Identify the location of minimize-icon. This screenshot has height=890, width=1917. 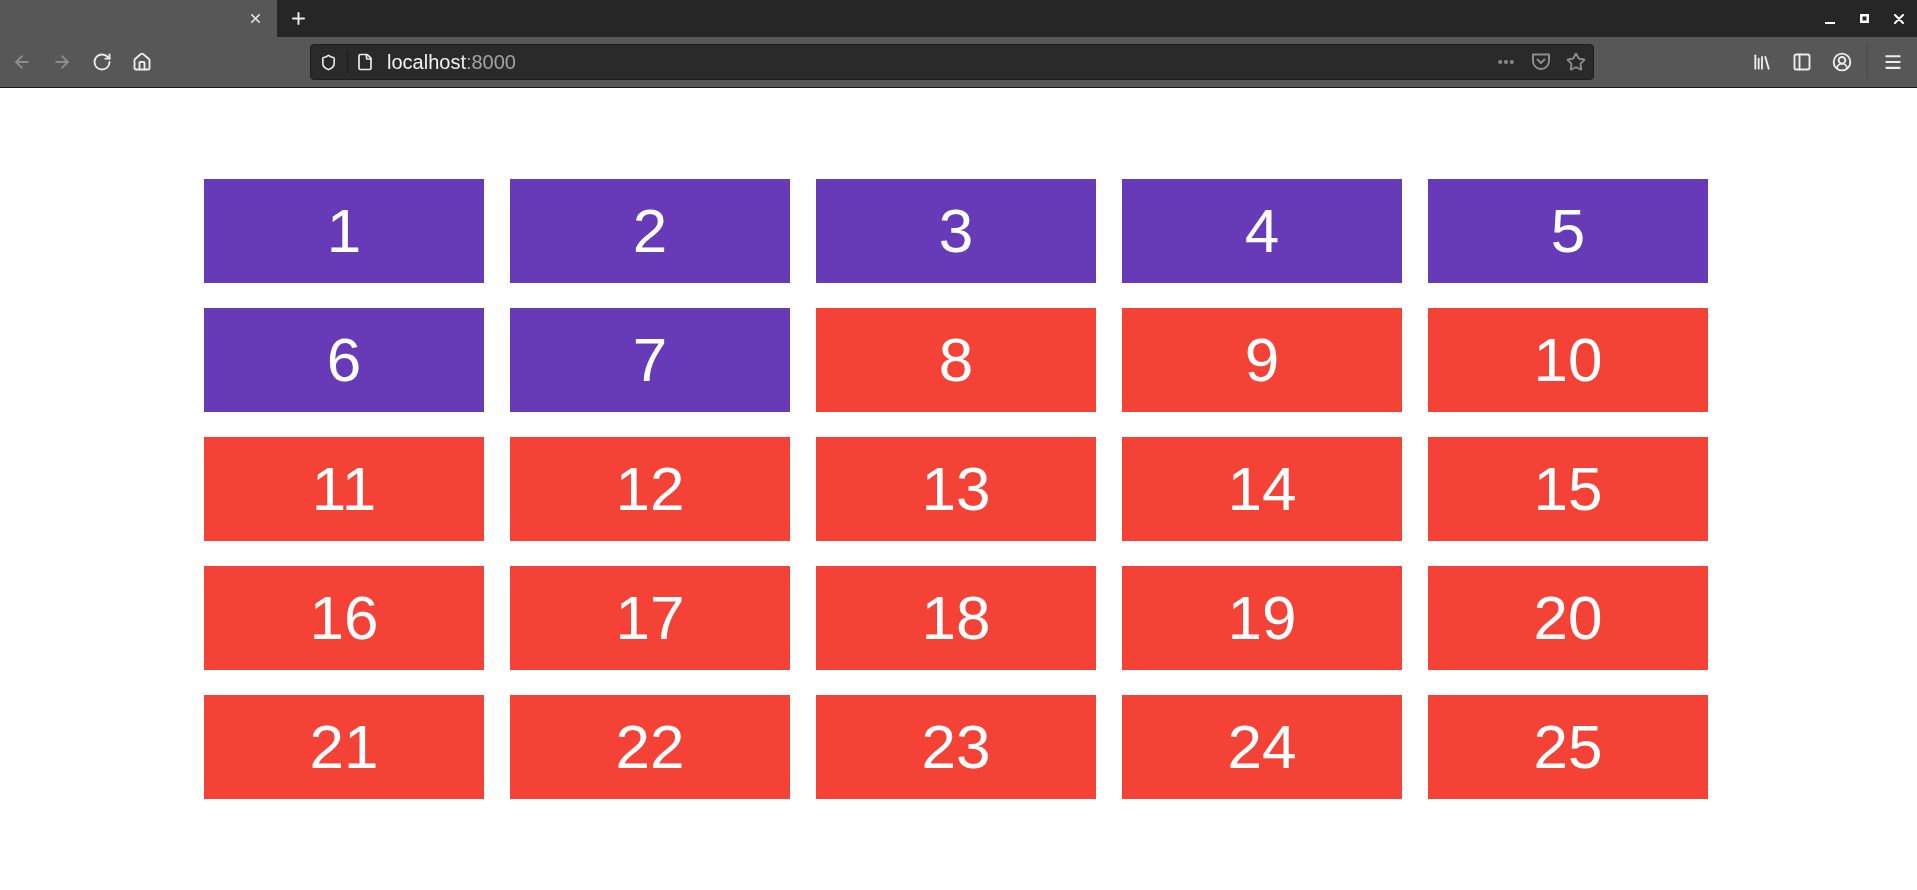
(1830, 22).